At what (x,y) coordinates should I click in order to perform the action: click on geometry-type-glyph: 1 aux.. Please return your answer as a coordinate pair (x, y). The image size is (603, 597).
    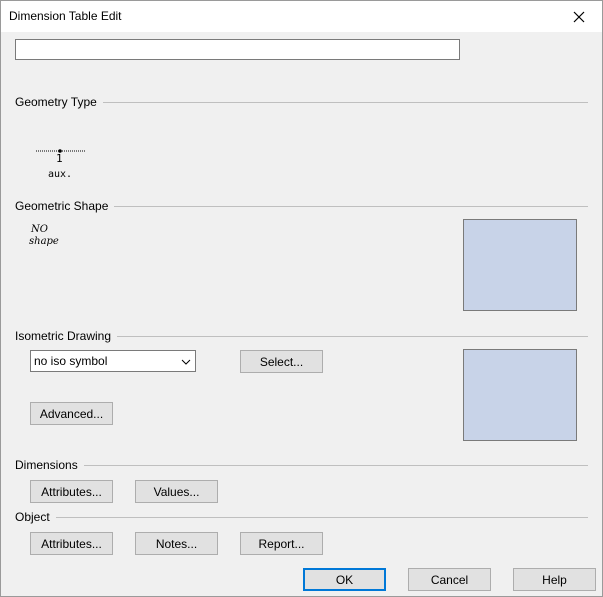
    Looking at the image, I should click on (61, 163).